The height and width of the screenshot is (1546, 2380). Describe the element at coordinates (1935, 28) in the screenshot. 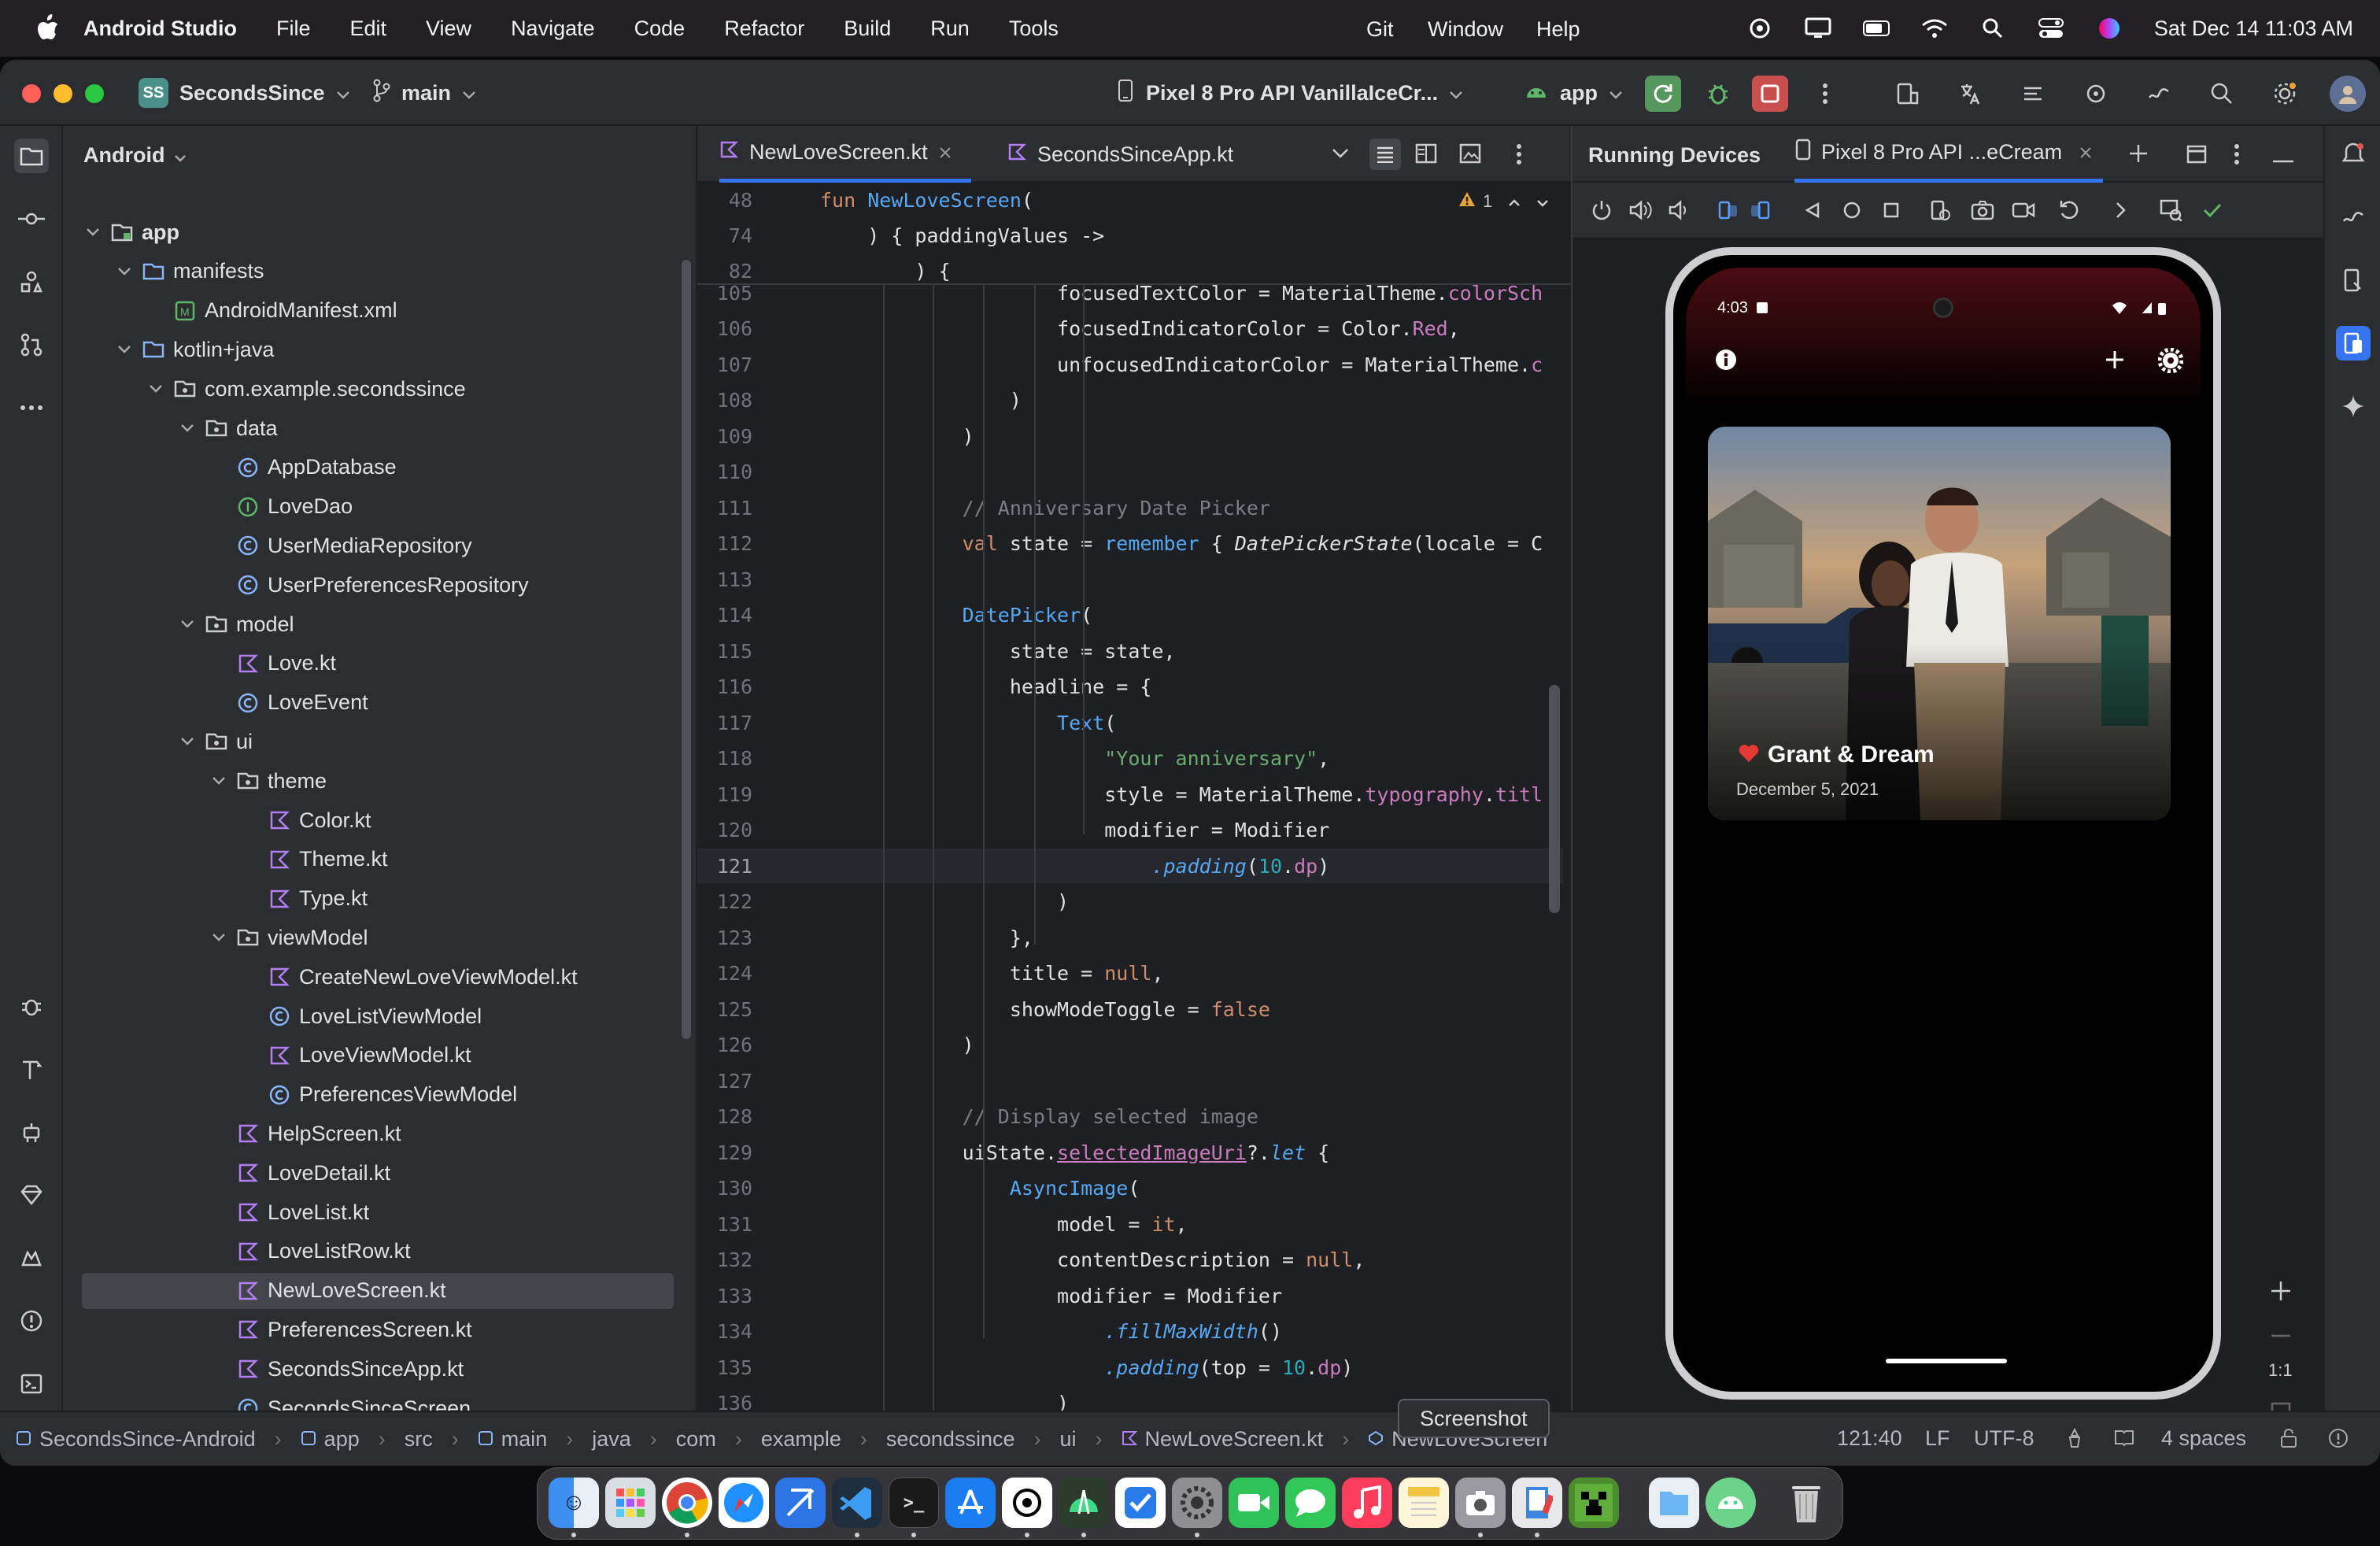

I see `wifi-icon` at that location.